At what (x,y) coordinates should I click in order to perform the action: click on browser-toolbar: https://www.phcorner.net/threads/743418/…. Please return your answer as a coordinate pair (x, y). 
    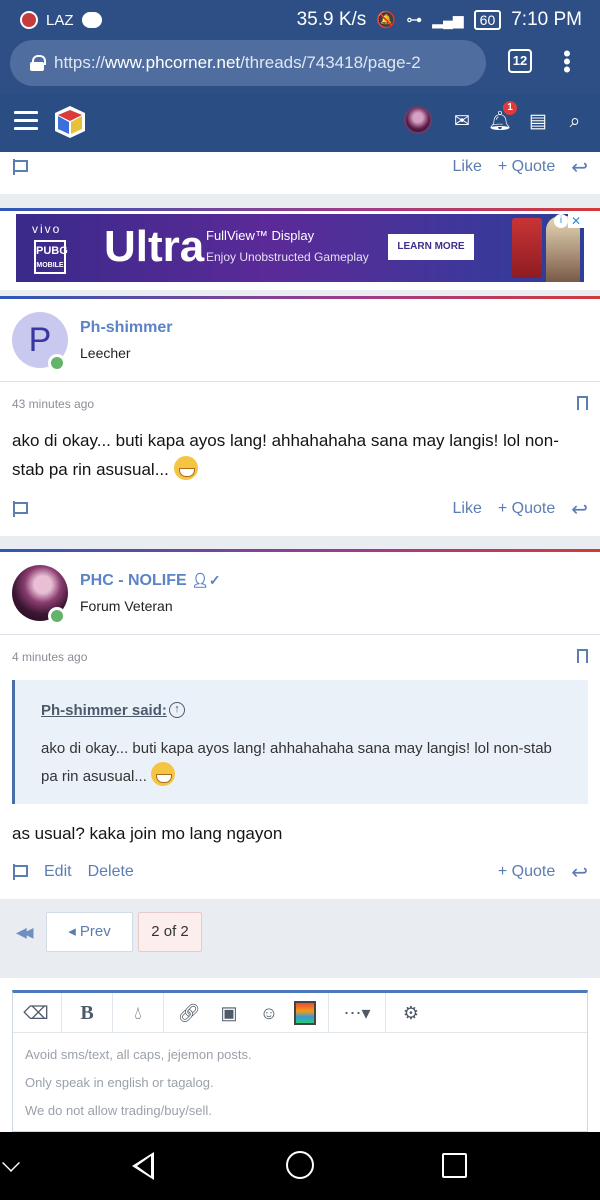
    Looking at the image, I should click on (300, 67).